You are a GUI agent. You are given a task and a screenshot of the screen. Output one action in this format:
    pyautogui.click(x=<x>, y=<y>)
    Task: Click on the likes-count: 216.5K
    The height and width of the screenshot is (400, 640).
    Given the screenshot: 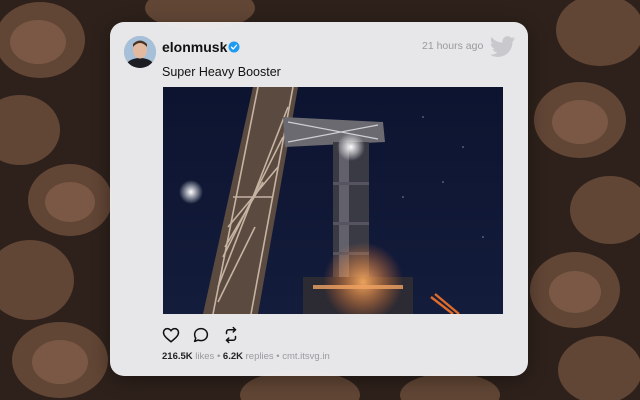 What is the action you would take?
    pyautogui.click(x=177, y=356)
    